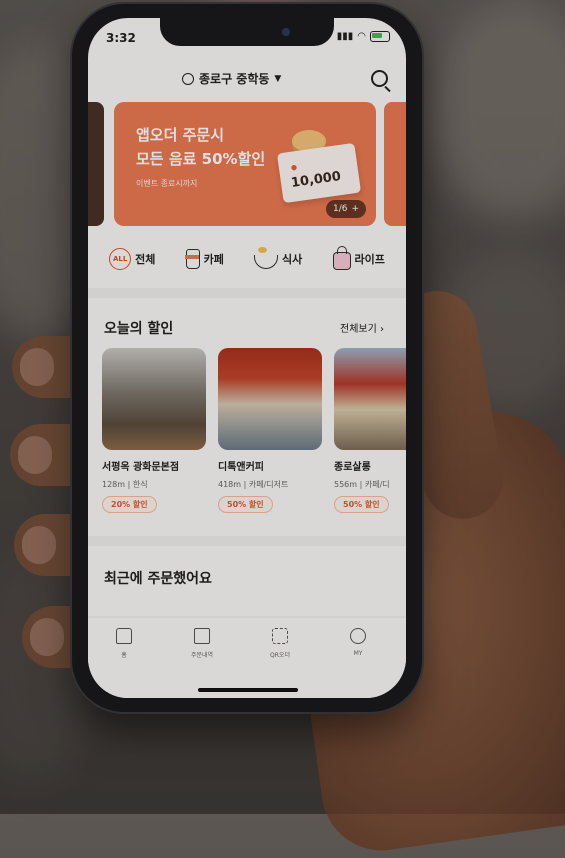 Image resolution: width=565 pixels, height=858 pixels. I want to click on store-meta: 556m | 카페/디, so click(362, 484).